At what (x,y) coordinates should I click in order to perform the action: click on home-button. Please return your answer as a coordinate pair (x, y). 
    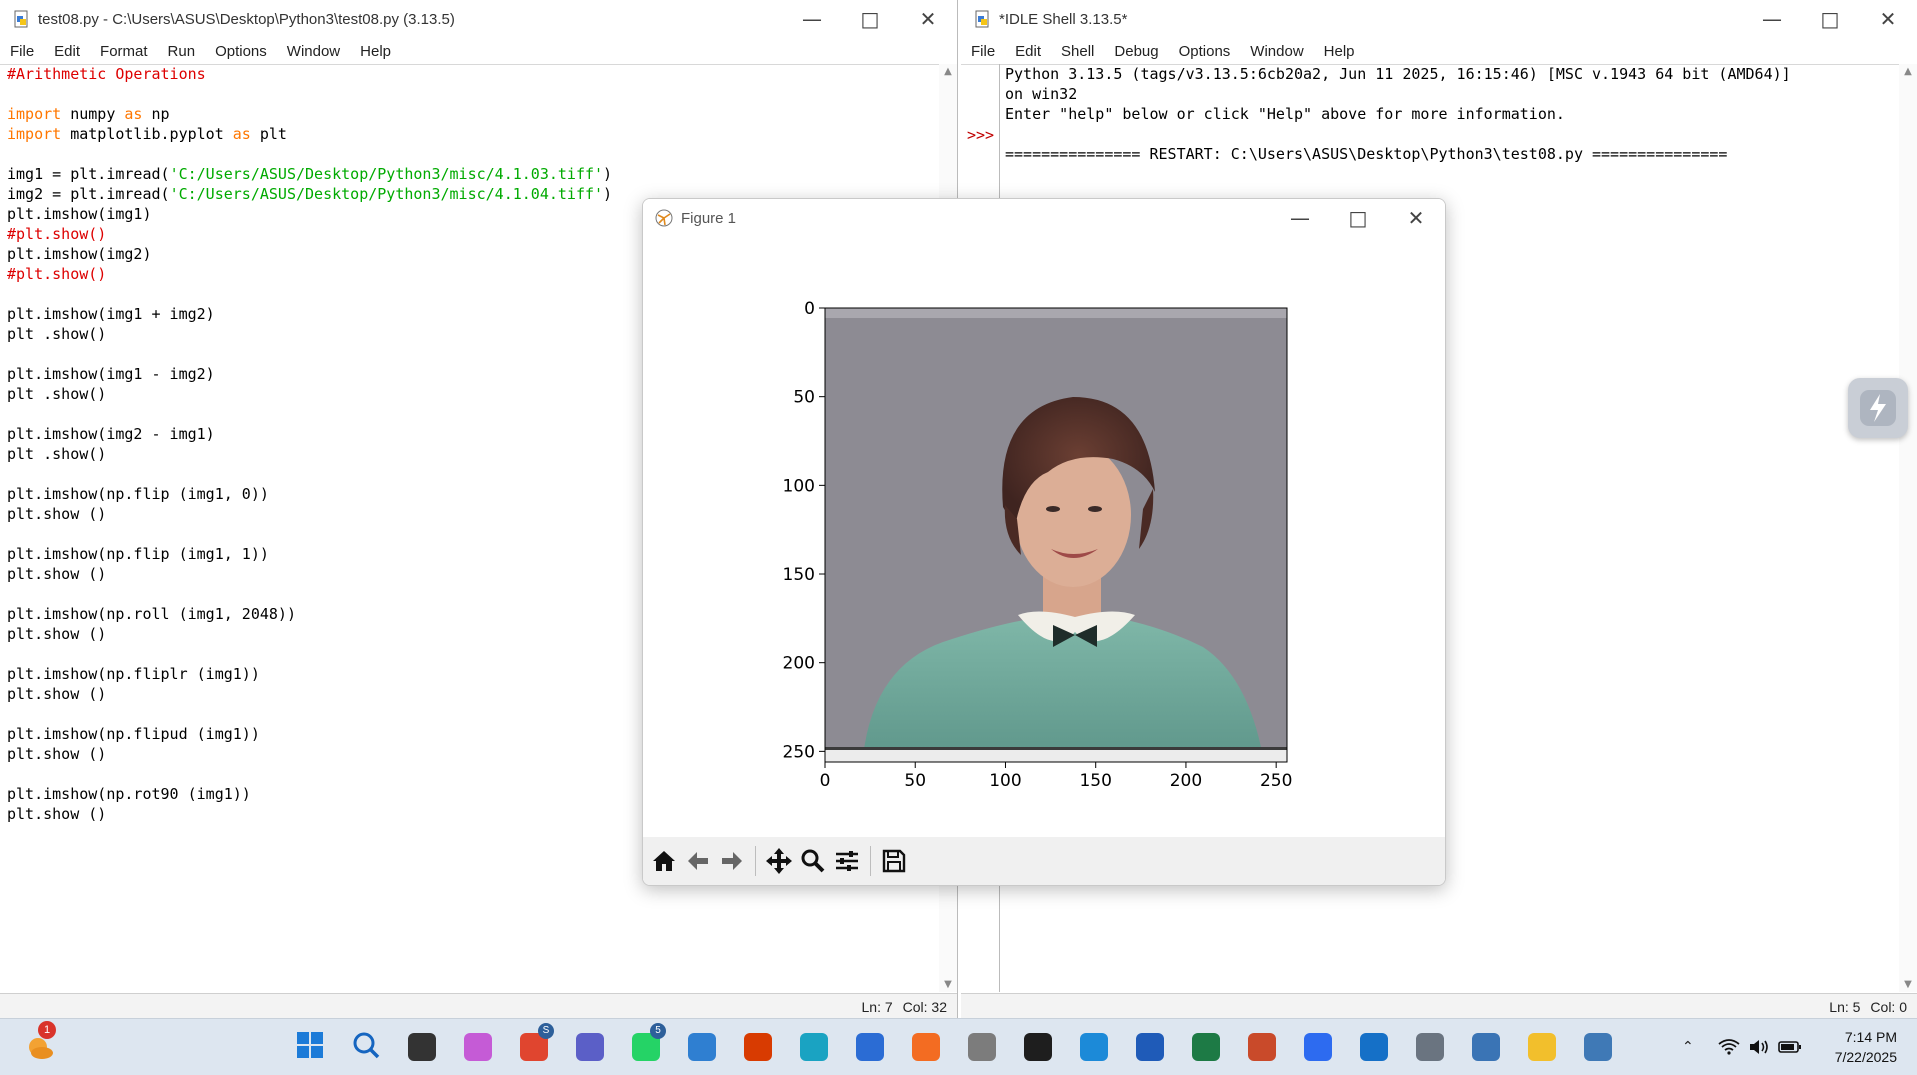
    Looking at the image, I should click on (664, 861).